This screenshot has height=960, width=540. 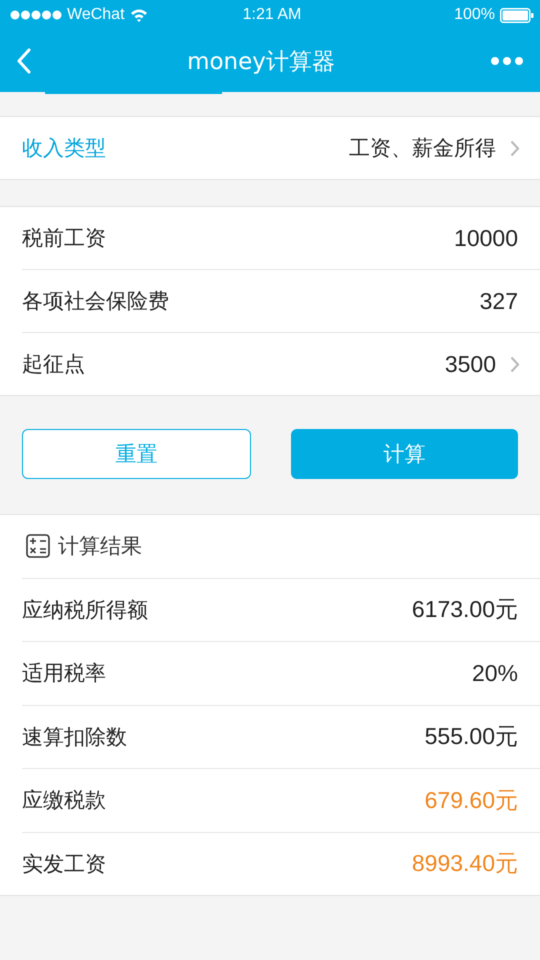 What do you see at coordinates (272, 15) in the screenshot?
I see `clock-time: 1:21 AM` at bounding box center [272, 15].